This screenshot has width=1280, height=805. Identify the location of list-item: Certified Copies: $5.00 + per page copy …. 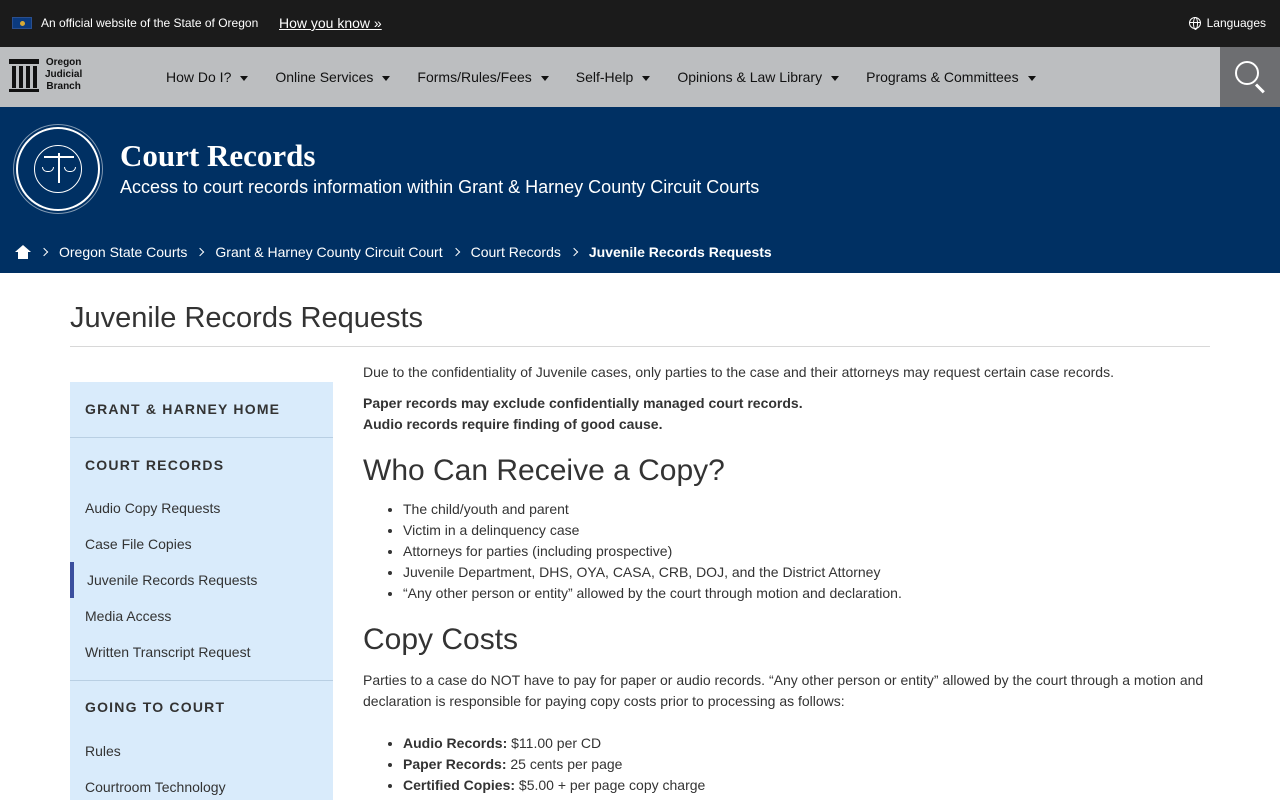
(808, 785).